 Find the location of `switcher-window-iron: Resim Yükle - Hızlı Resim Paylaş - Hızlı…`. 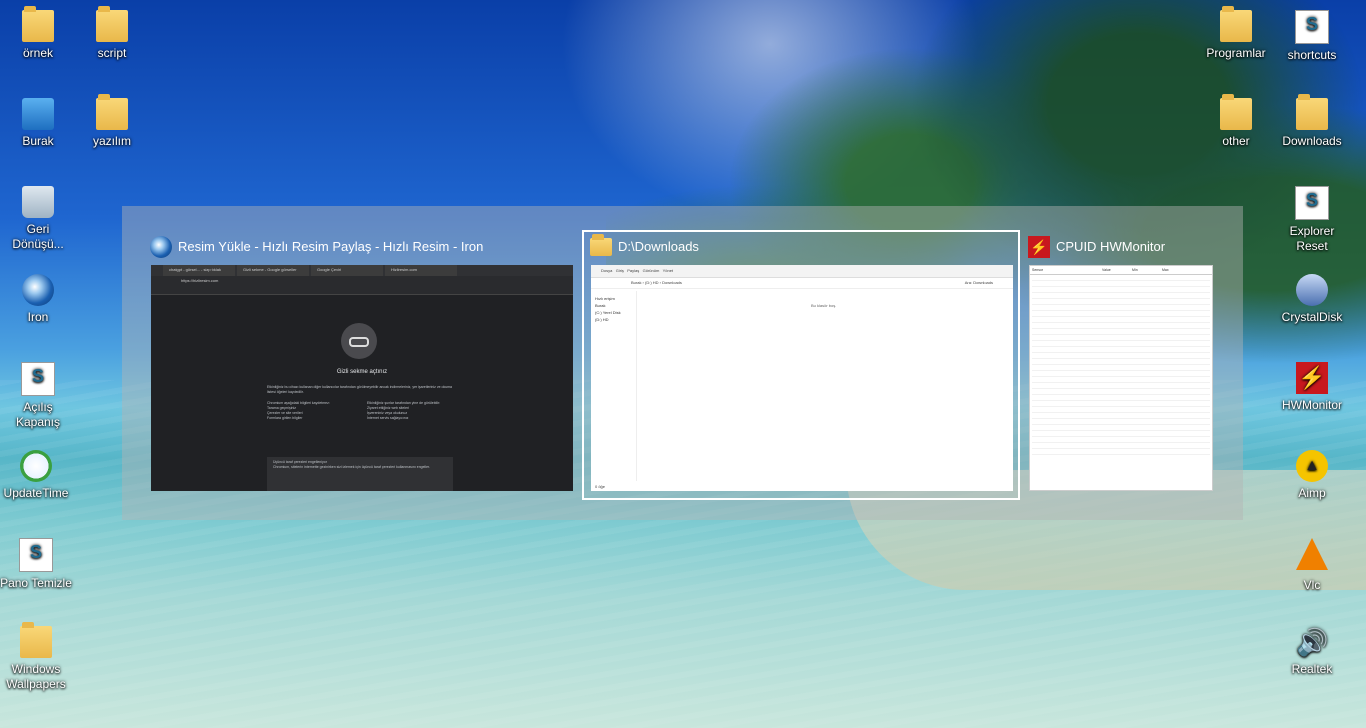

switcher-window-iron: Resim Yükle - Hızlı Resim Paylaş - Hızlı… is located at coordinates (362, 364).